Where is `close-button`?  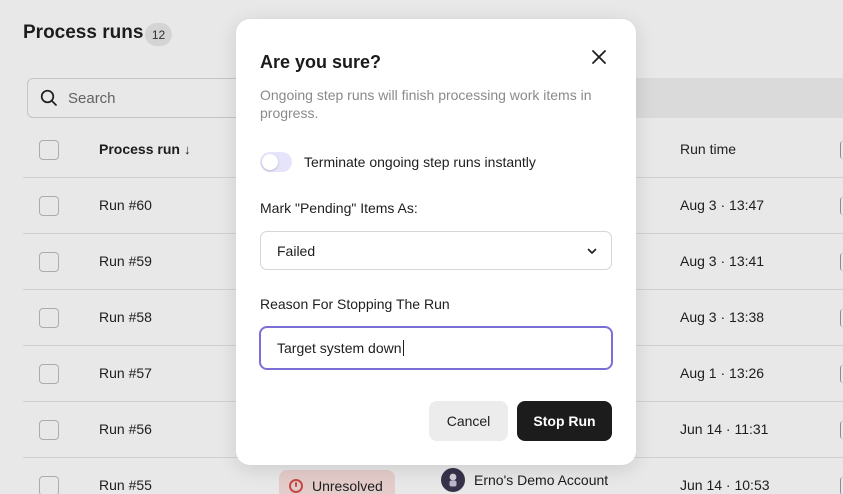 close-button is located at coordinates (599, 57).